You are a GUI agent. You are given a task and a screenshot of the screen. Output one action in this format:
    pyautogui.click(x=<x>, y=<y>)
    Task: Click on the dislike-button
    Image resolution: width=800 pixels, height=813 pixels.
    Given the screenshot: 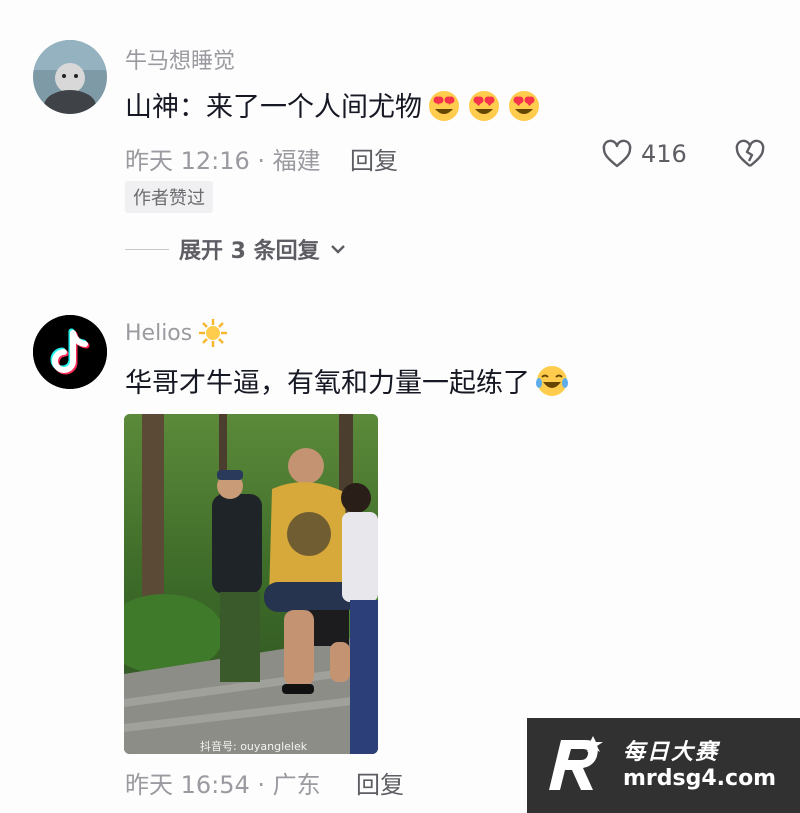 What is the action you would take?
    pyautogui.click(x=750, y=156)
    